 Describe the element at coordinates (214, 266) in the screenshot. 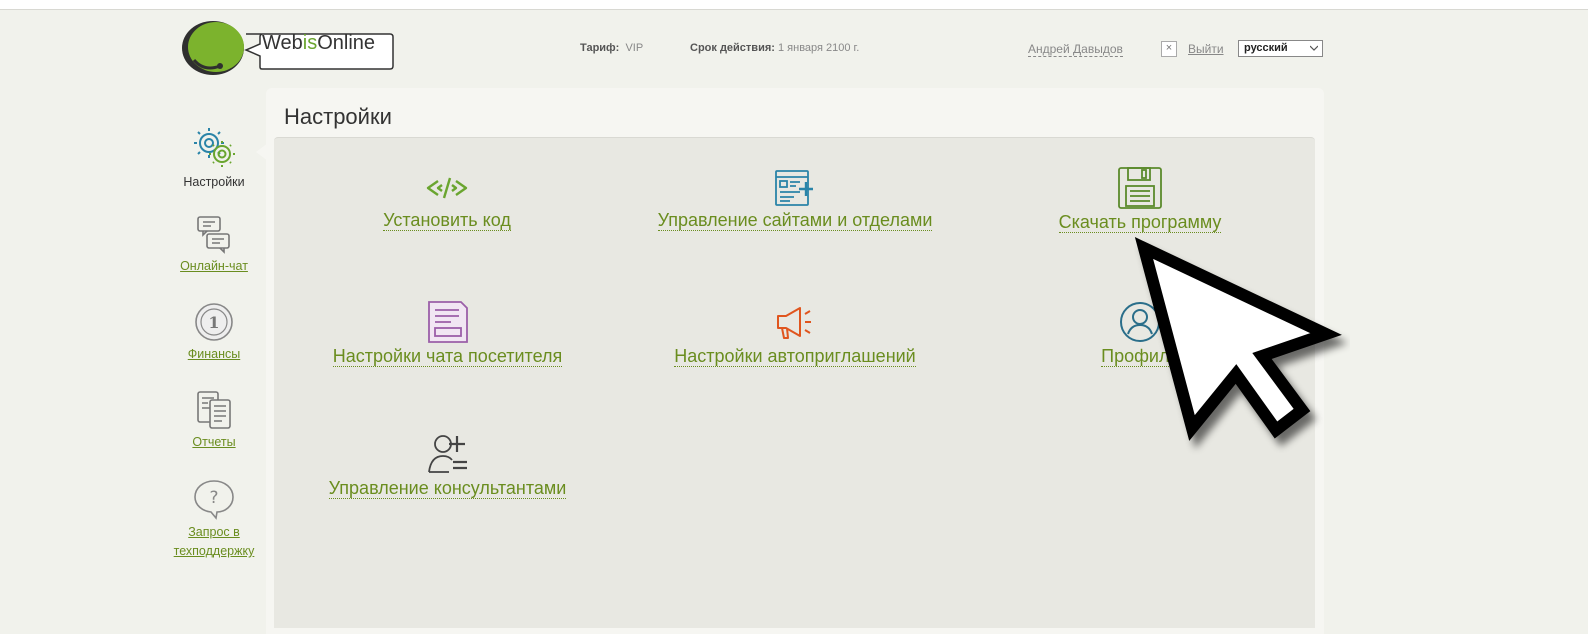

I see `sidebar-item-label: Онлайн-чат` at that location.